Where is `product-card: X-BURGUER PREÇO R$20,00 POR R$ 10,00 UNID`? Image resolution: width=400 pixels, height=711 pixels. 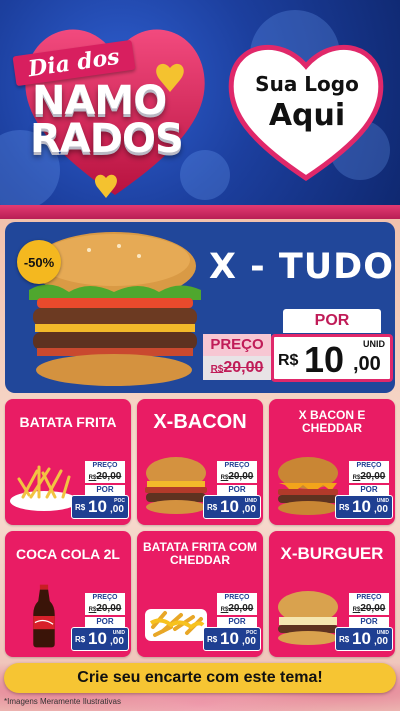 product-card: X-BURGUER PREÇO R$20,00 POR R$ 10,00 UNID is located at coordinates (332, 594).